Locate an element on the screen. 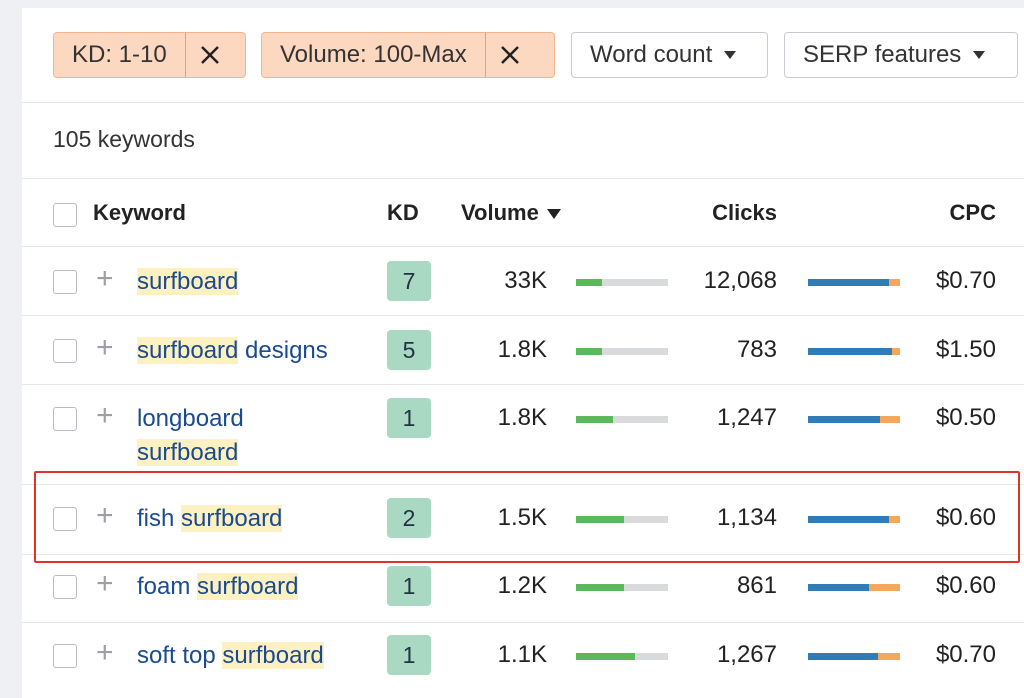  kd-badge: 5 is located at coordinates (409, 350).